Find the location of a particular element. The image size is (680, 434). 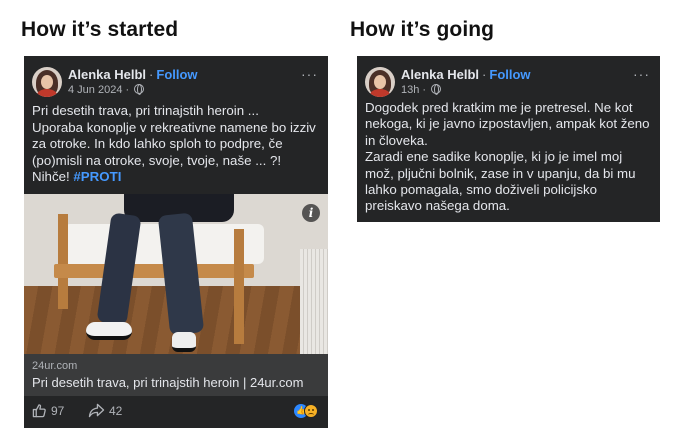

thumbs-up-icon is located at coordinates (39, 411).